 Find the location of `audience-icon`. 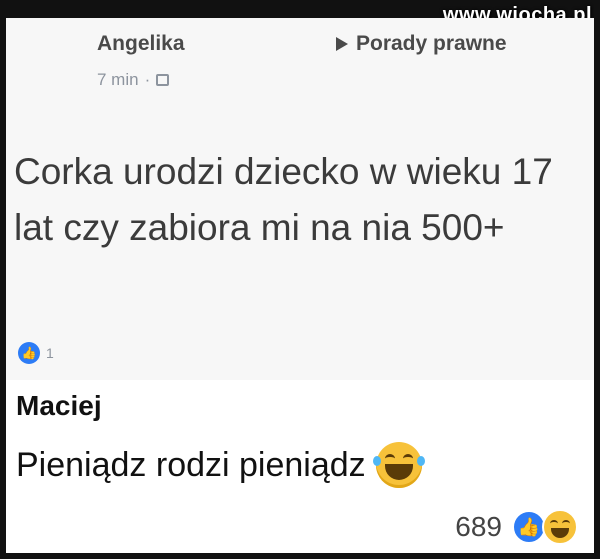

audience-icon is located at coordinates (163, 80).